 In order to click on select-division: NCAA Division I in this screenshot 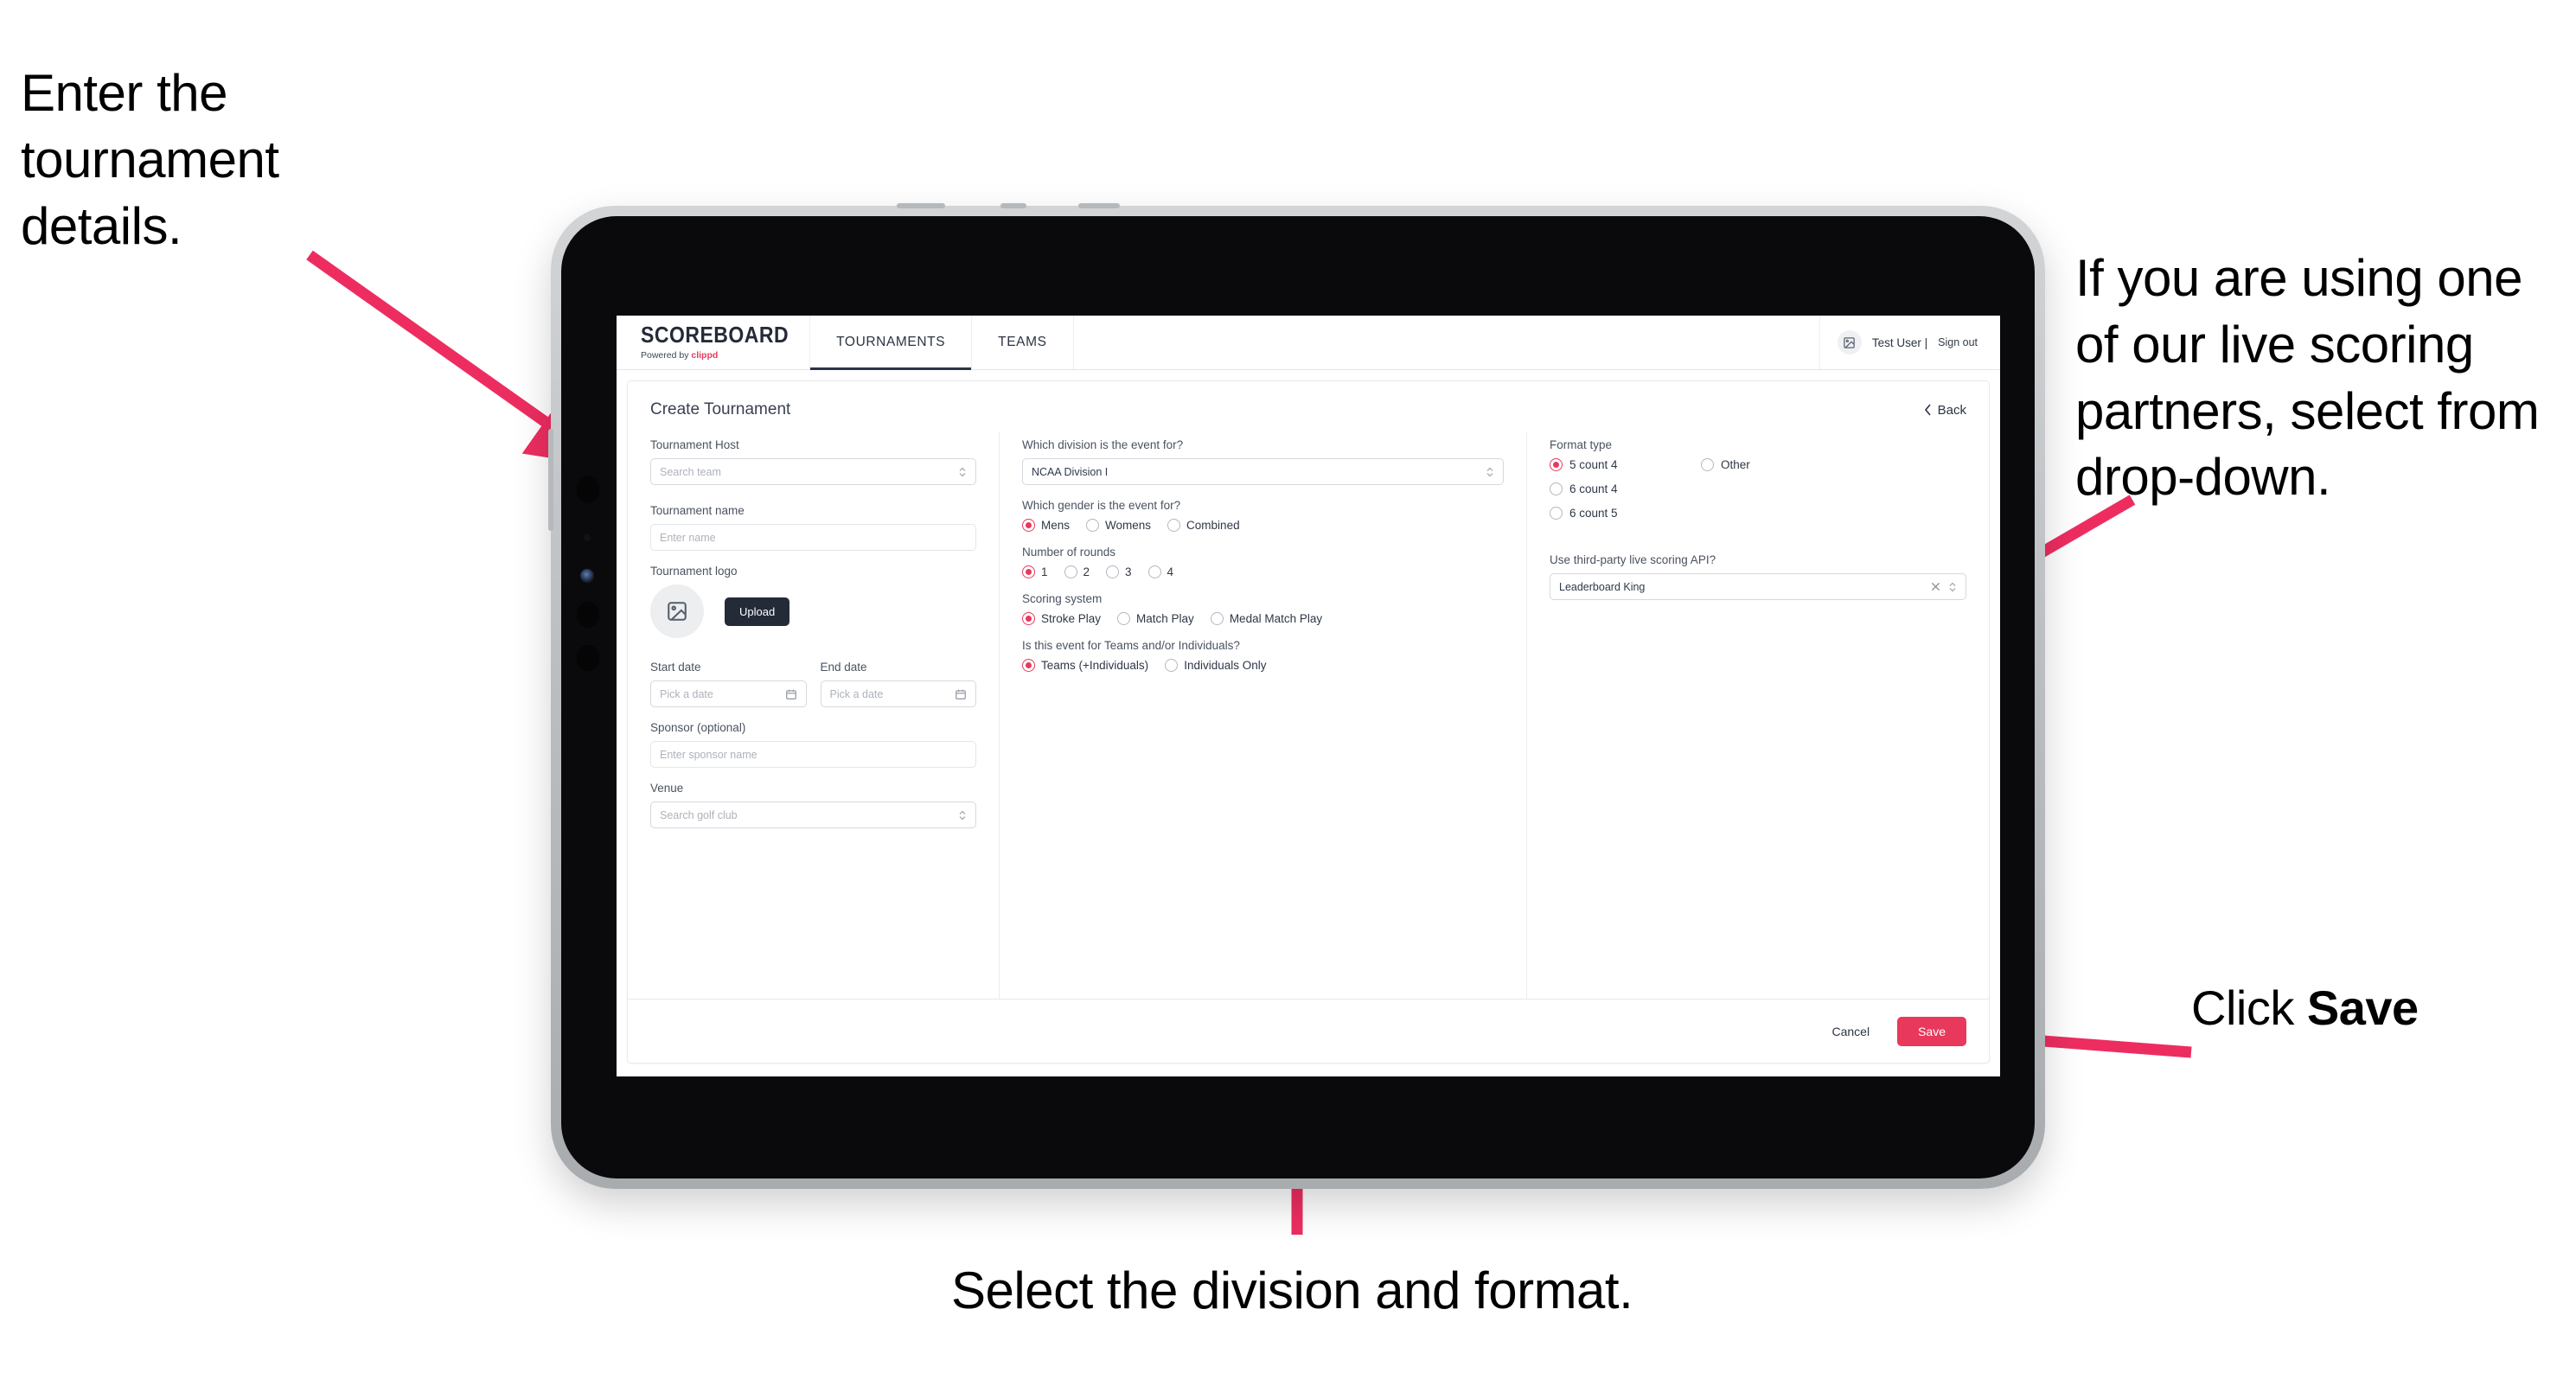, I will do `click(1263, 471)`.